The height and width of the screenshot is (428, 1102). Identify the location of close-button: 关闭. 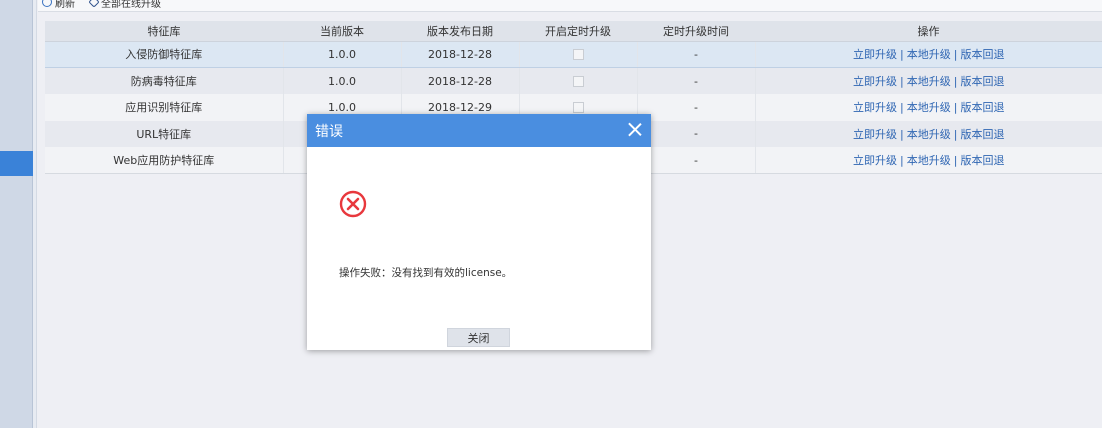
(478, 337).